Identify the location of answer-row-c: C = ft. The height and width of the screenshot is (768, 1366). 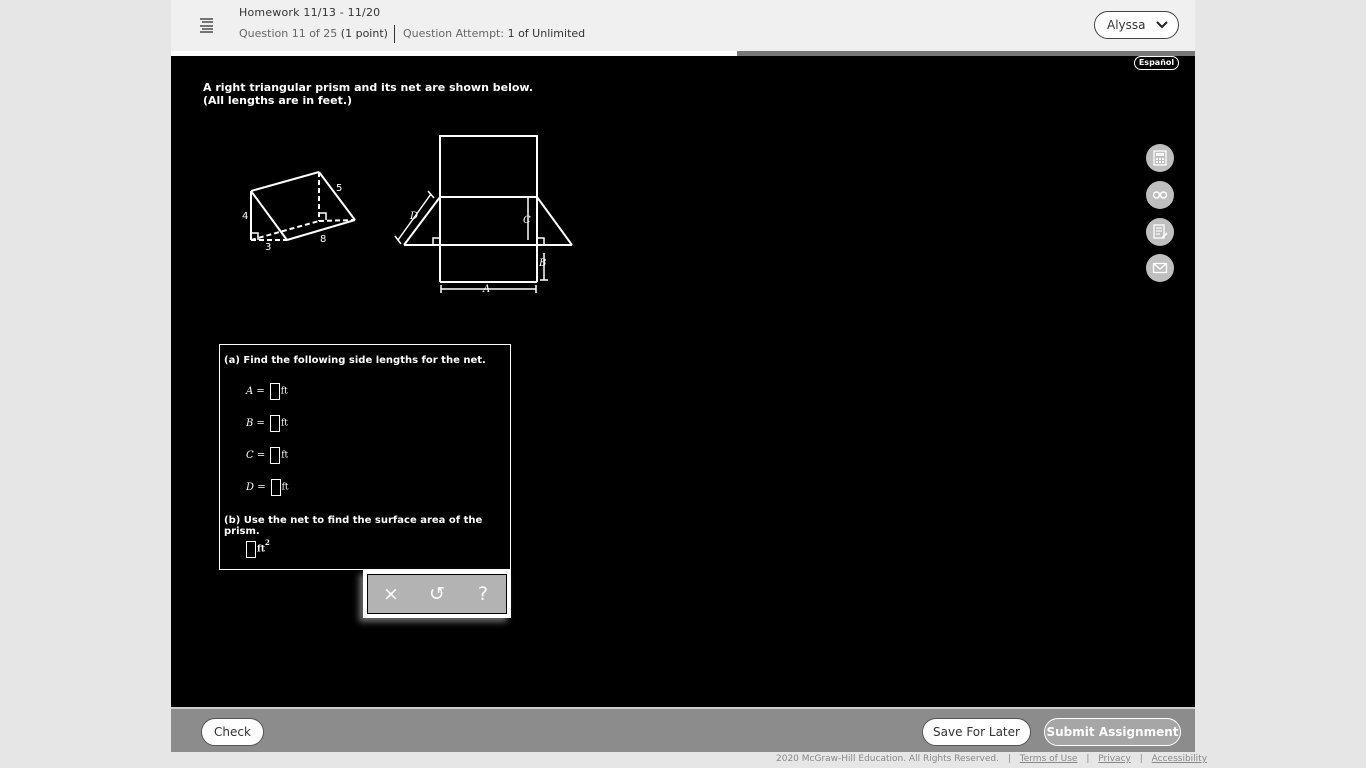
(267, 455).